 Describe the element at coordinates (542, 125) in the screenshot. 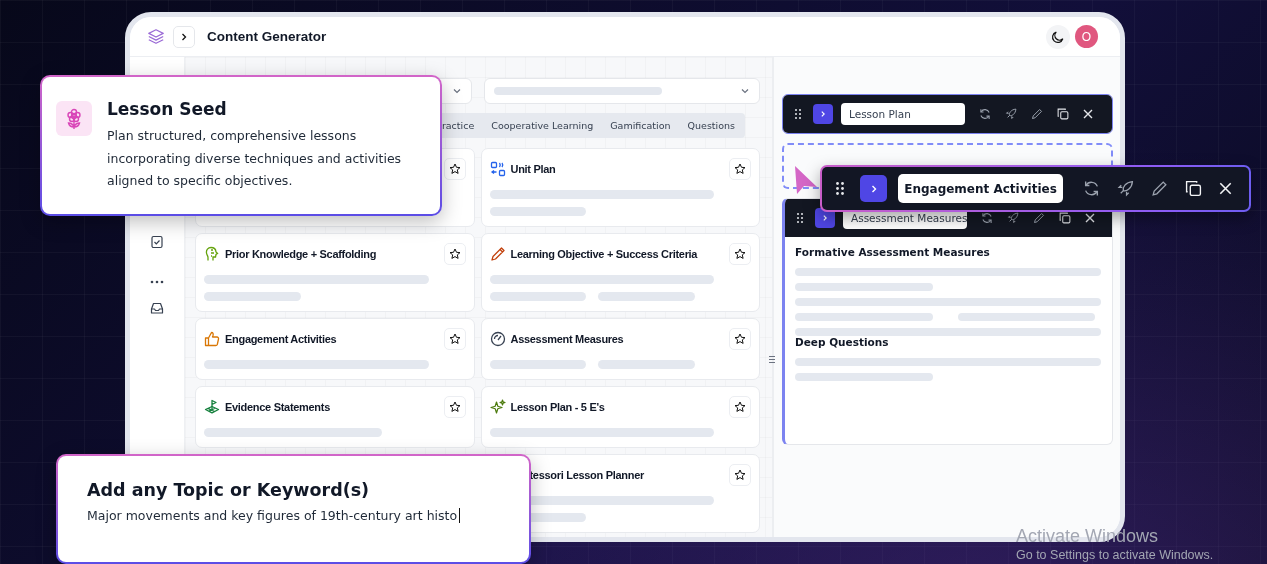

I see `tab: Cooperative Learning` at that location.